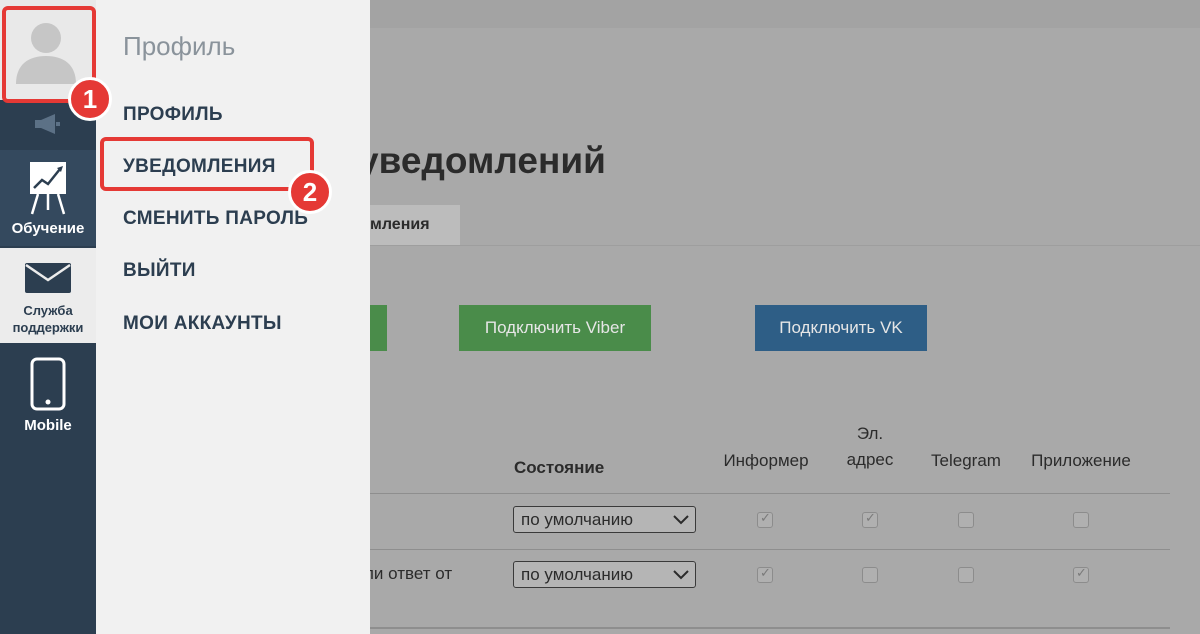  What do you see at coordinates (488, 160) in the screenshot?
I see `page-title: уведомлений` at bounding box center [488, 160].